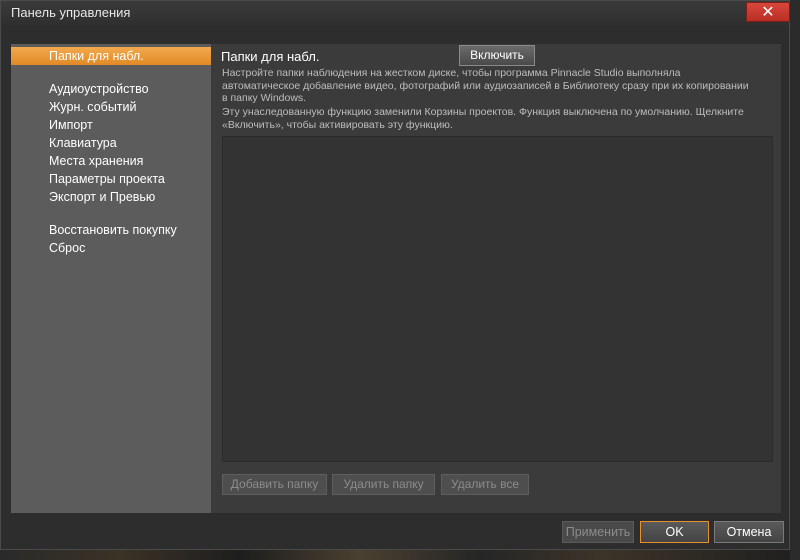 The width and height of the screenshot is (800, 560). What do you see at coordinates (598, 532) in the screenshot?
I see `apply-button: Применить` at bounding box center [598, 532].